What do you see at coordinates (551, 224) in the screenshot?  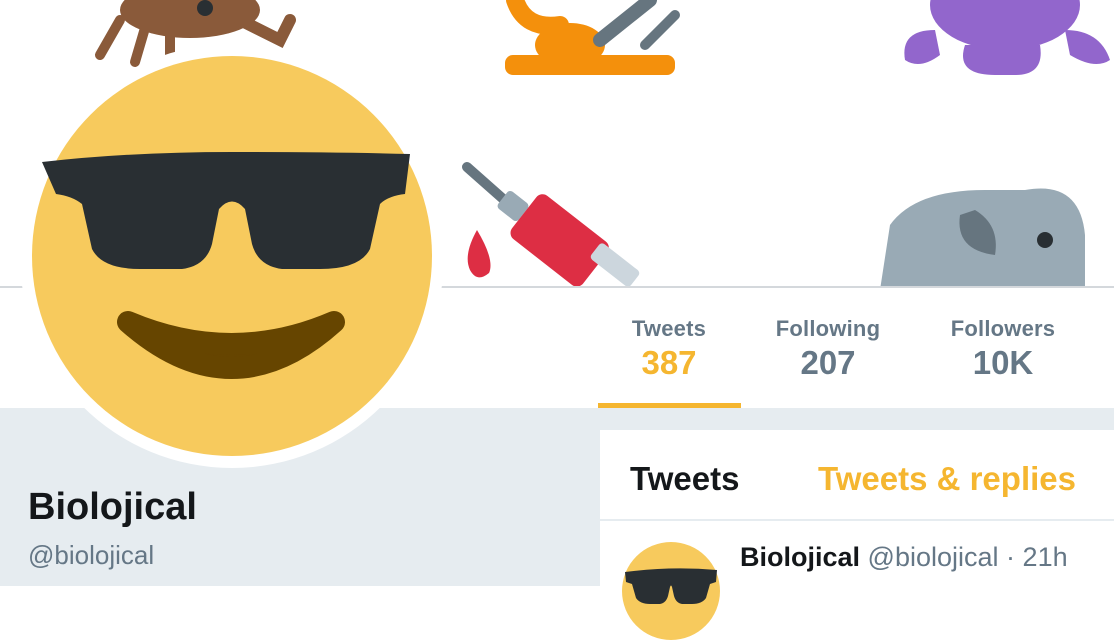 I see `syringe-emoji-icon` at bounding box center [551, 224].